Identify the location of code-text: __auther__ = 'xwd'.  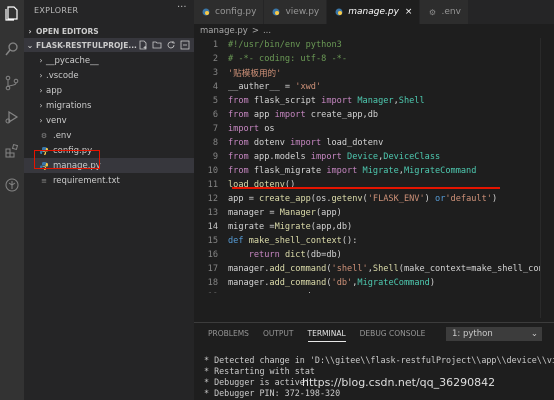
(275, 87).